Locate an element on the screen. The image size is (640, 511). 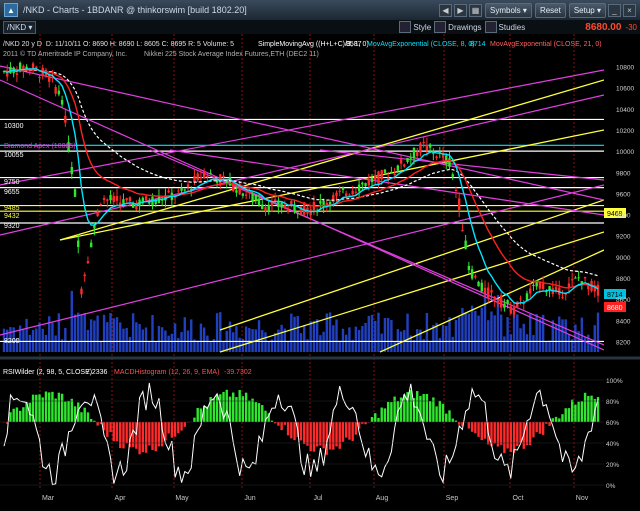
price-tick: 10600 is located at coordinates (625, 89).